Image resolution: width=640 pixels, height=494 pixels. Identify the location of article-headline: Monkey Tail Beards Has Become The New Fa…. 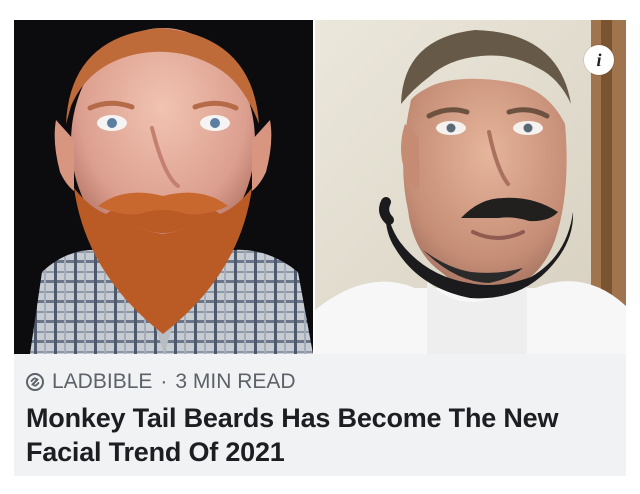
(316, 435).